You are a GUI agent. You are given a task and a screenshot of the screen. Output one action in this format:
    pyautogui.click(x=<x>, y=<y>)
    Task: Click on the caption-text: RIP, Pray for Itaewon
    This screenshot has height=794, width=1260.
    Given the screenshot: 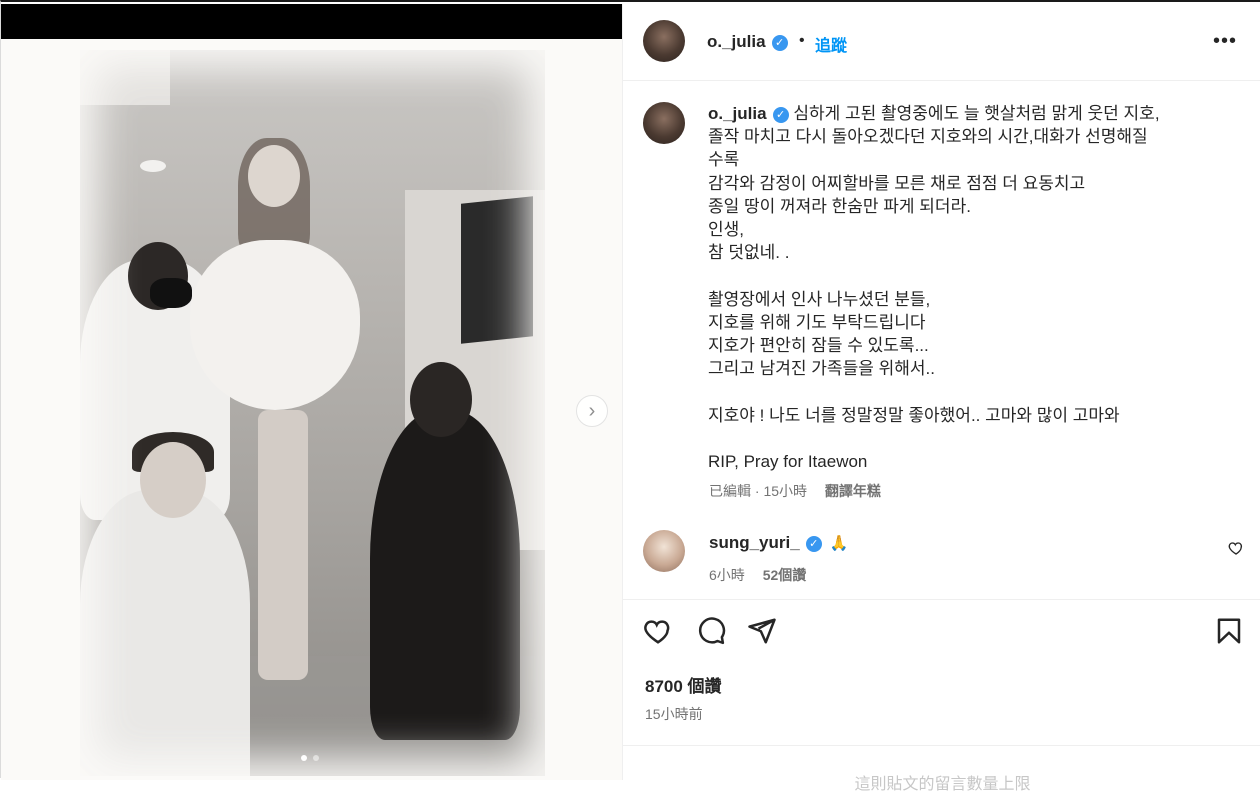 What is the action you would take?
    pyautogui.click(x=788, y=461)
    